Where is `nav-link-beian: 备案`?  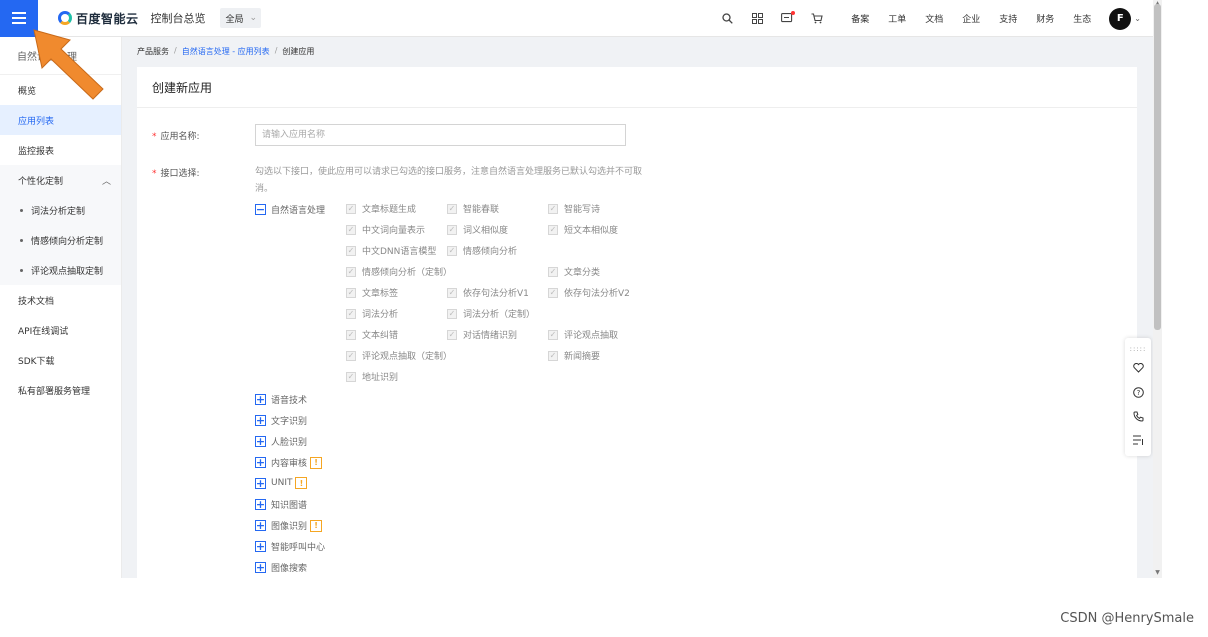
nav-link-beian: 备案 is located at coordinates (860, 18).